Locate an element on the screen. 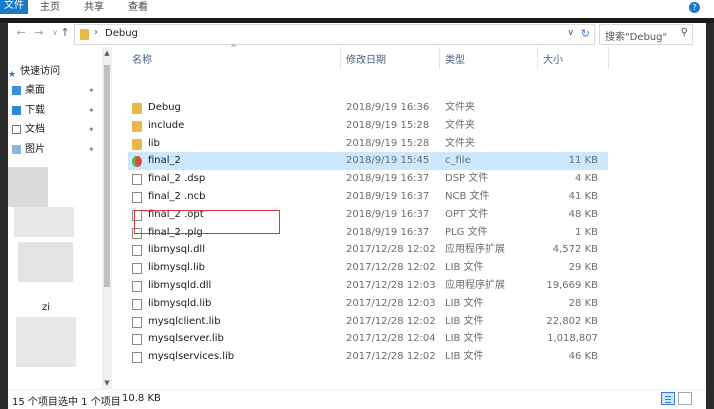 The height and width of the screenshot is (409, 714). search-icon: ⚲ is located at coordinates (684, 32).